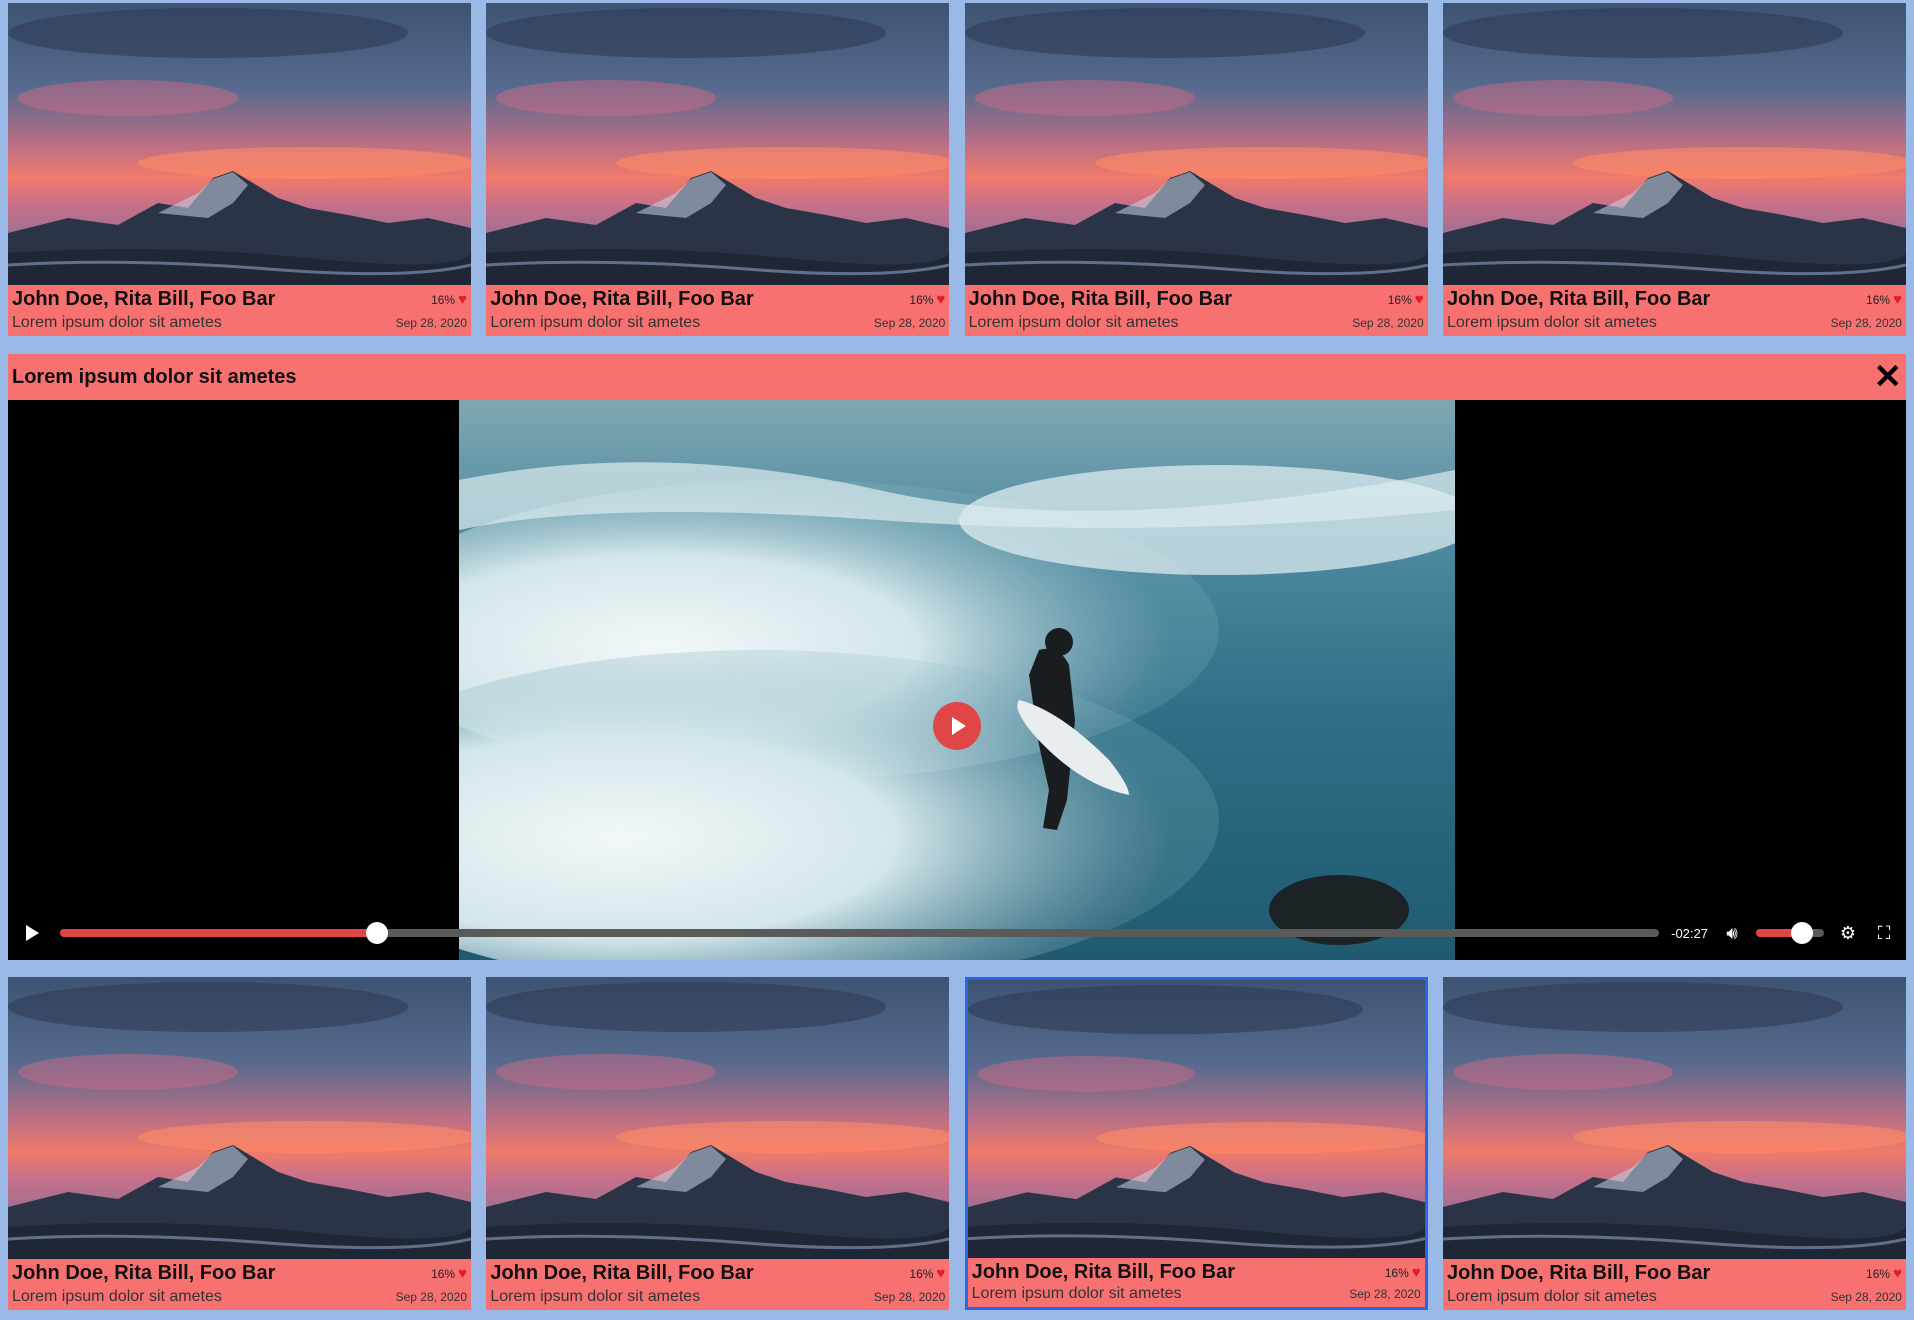  Describe the element at coordinates (218, 933) in the screenshot. I see `progress-fill` at that location.